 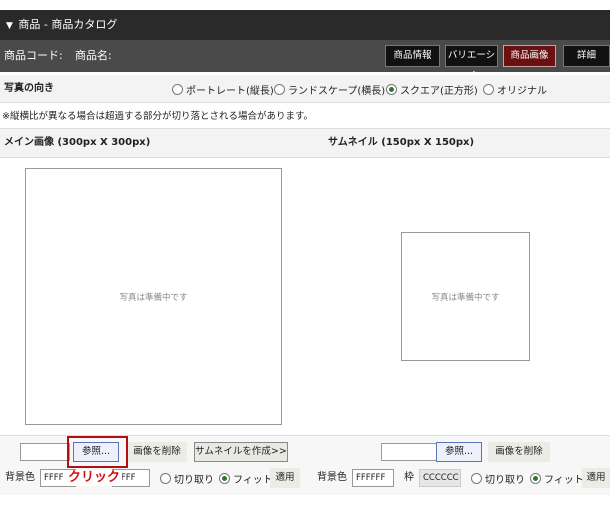 What do you see at coordinates (329, 89) in the screenshot?
I see `radio-landscape: ランドスケープ(横長)` at bounding box center [329, 89].